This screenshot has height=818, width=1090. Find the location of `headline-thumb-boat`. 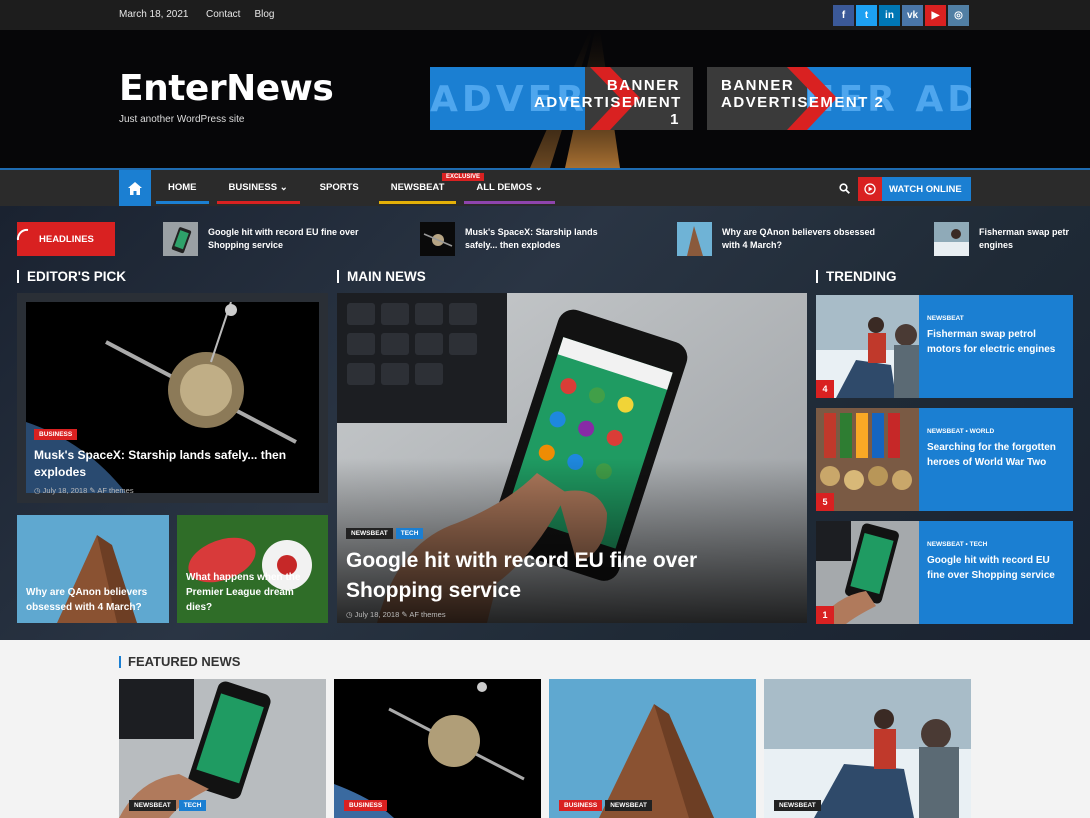

headline-thumb-boat is located at coordinates (951, 239).